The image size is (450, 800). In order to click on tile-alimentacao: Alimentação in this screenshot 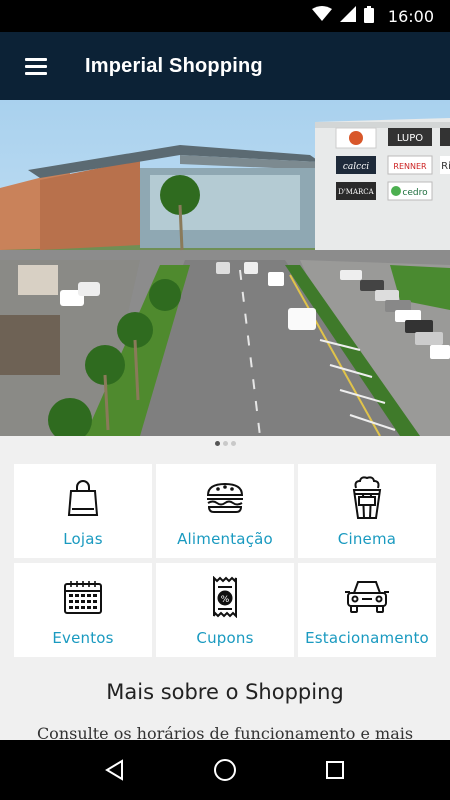, I will do `click(225, 511)`.